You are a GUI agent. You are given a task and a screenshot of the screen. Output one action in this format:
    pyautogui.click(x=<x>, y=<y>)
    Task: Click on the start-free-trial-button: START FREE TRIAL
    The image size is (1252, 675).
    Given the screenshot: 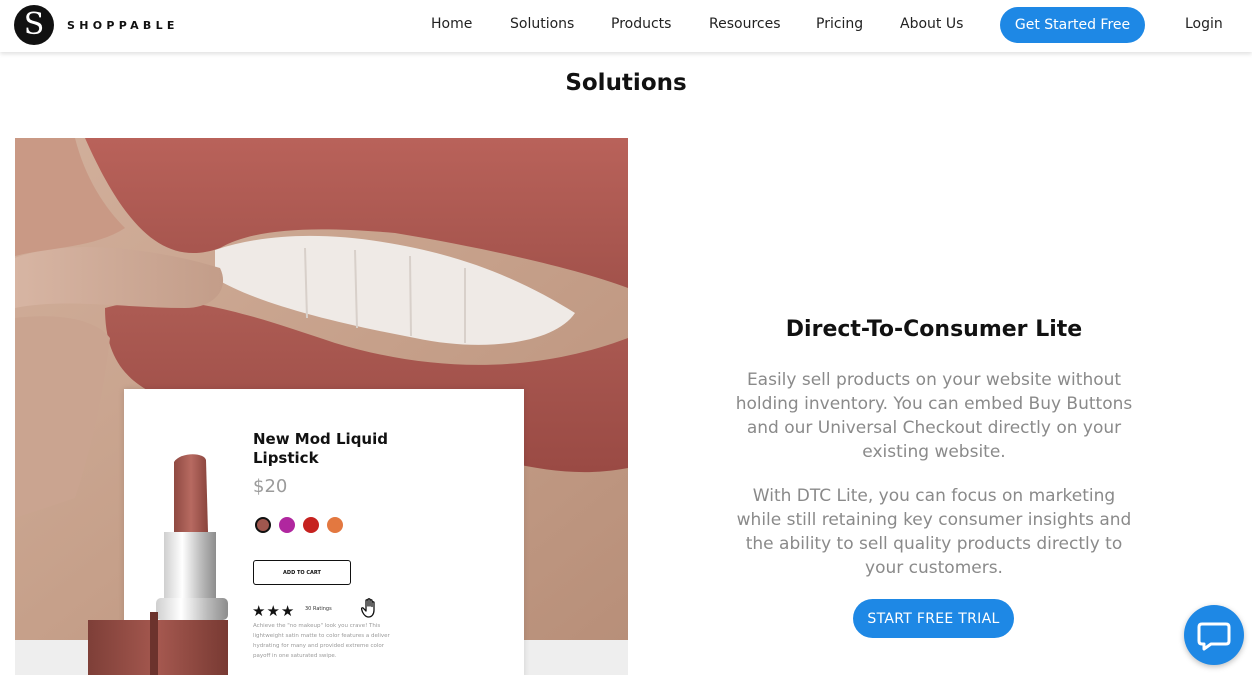 What is the action you would take?
    pyautogui.click(x=933, y=618)
    